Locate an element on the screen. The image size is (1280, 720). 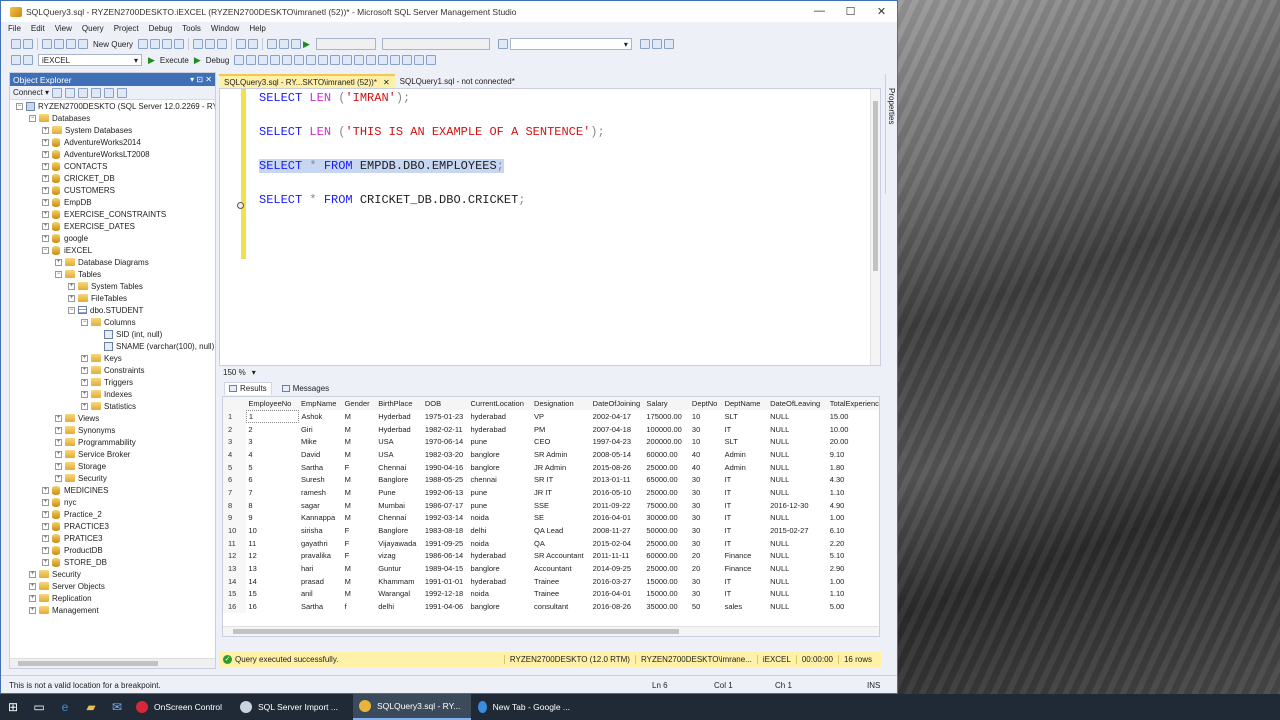
grid-cell: 4.90 is located at coordinates (853, 505).